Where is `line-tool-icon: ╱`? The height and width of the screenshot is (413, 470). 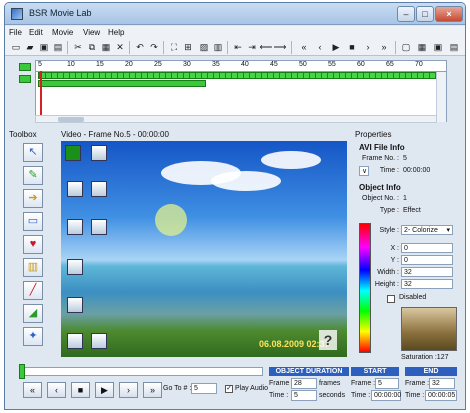 line-tool-icon: ╱ is located at coordinates (33, 290).